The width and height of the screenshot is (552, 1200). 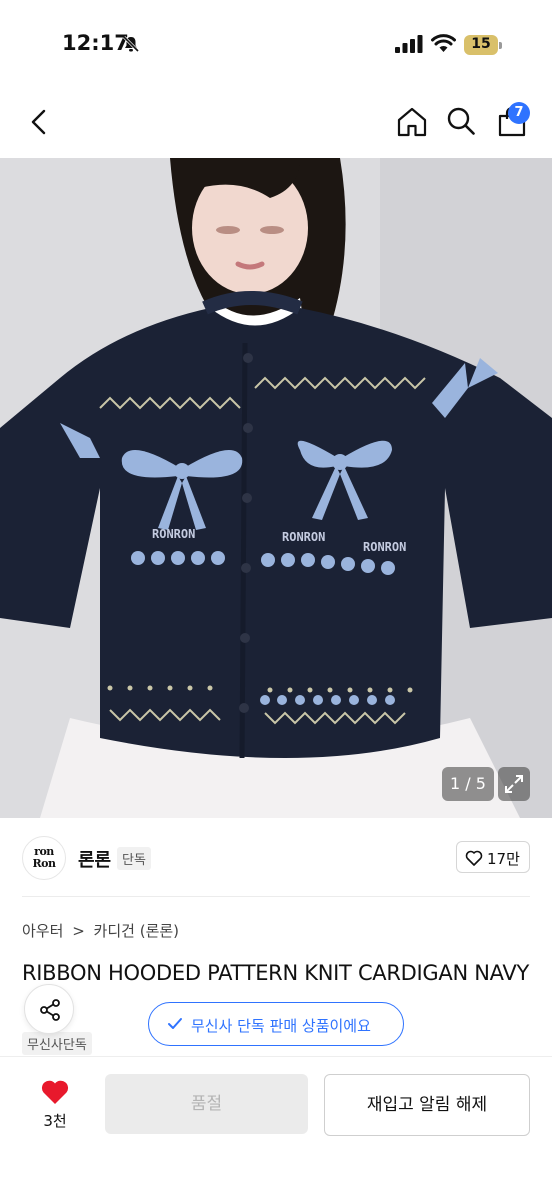 What do you see at coordinates (131, 44) in the screenshot?
I see `bell-muted-icon` at bounding box center [131, 44].